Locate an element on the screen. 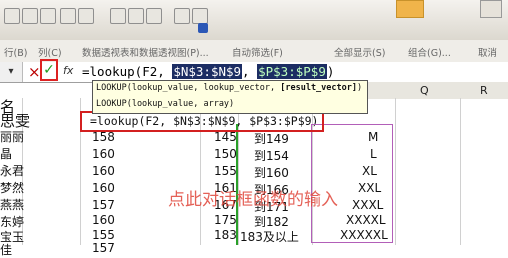  insert-column-button: 列(C) is located at coordinates (50, 52).